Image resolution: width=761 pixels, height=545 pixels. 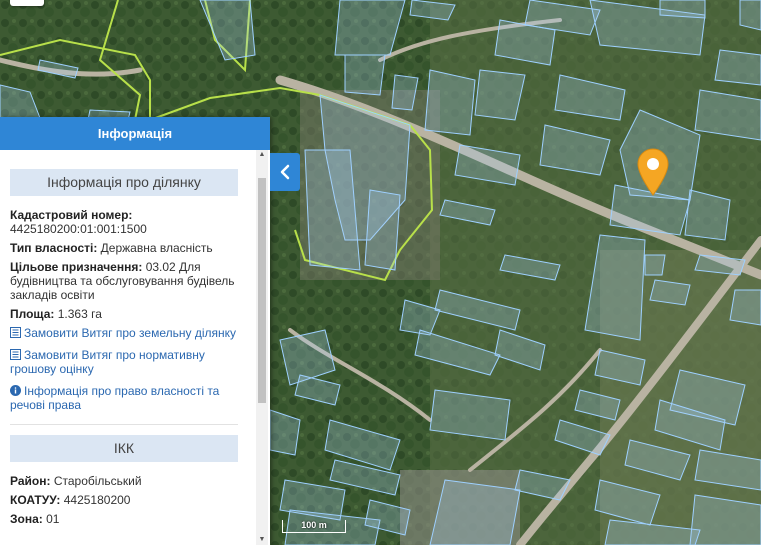 What do you see at coordinates (26, 519) in the screenshot?
I see `zone-label: Зона:` at bounding box center [26, 519].